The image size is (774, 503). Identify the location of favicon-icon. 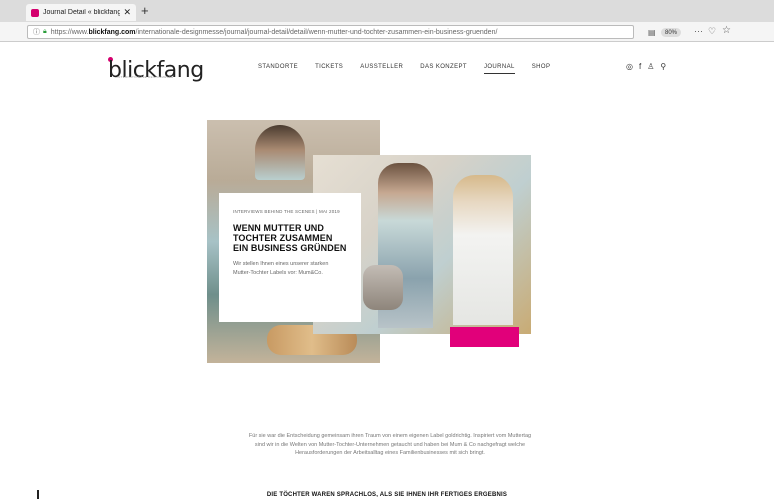
(35, 12).